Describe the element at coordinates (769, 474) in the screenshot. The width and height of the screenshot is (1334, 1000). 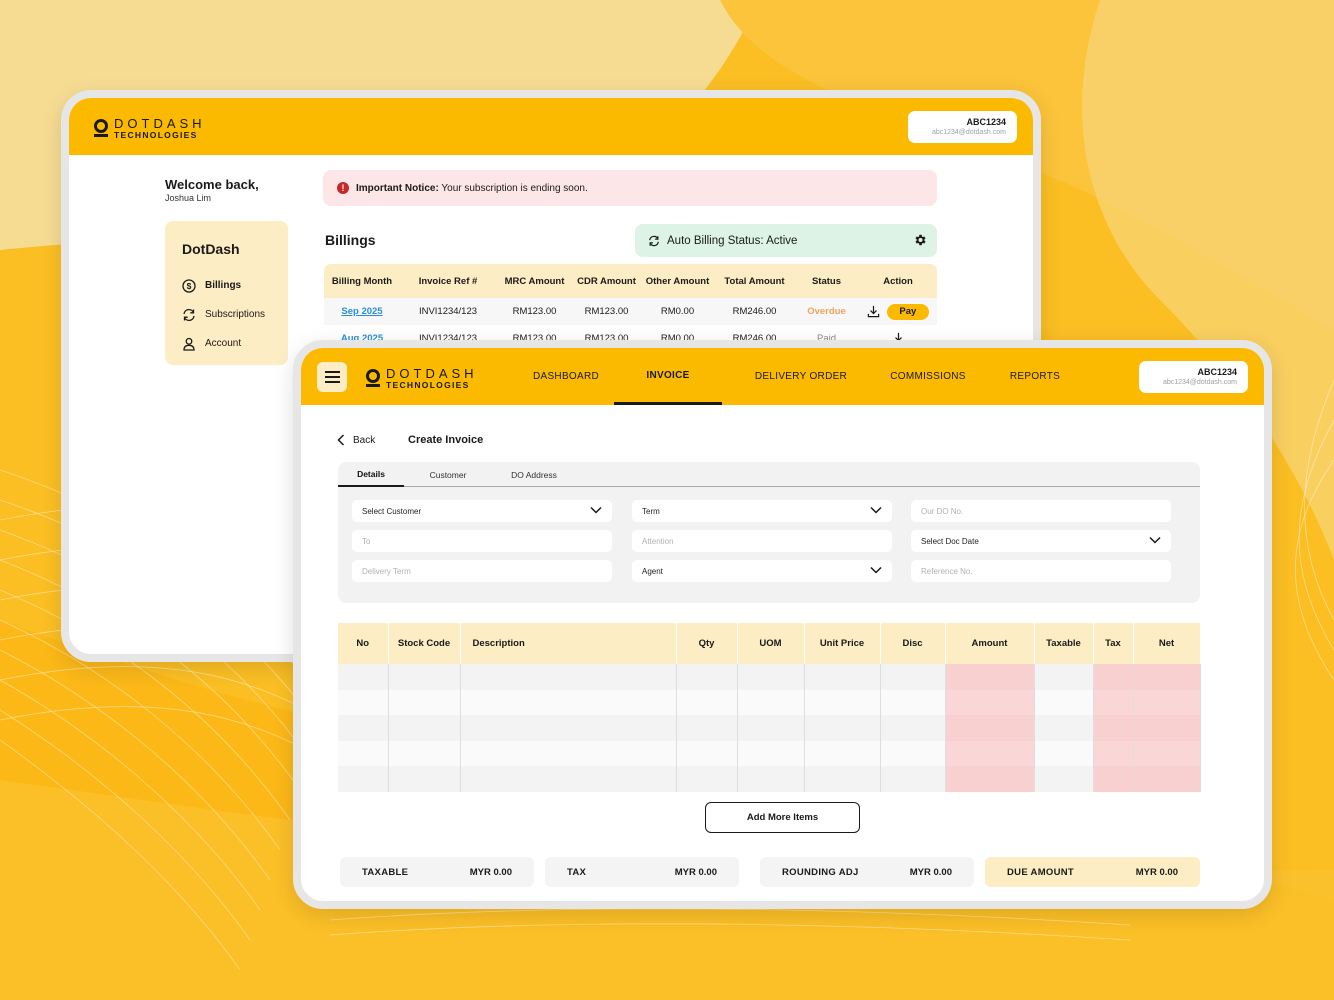
I see `form-tabs: Details Customer DO Address` at that location.